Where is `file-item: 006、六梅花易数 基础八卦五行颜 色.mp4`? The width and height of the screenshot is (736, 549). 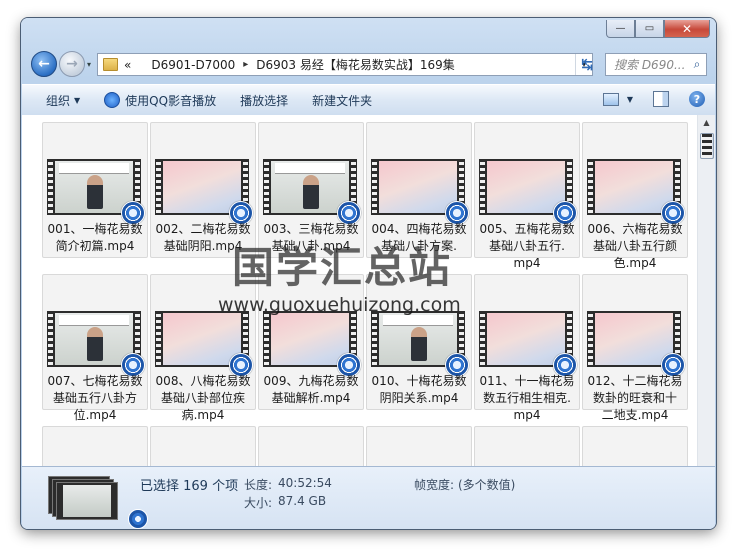
file-item: 006、六梅花易数 基础八卦五行颜 色.mp4 is located at coordinates (635, 196).